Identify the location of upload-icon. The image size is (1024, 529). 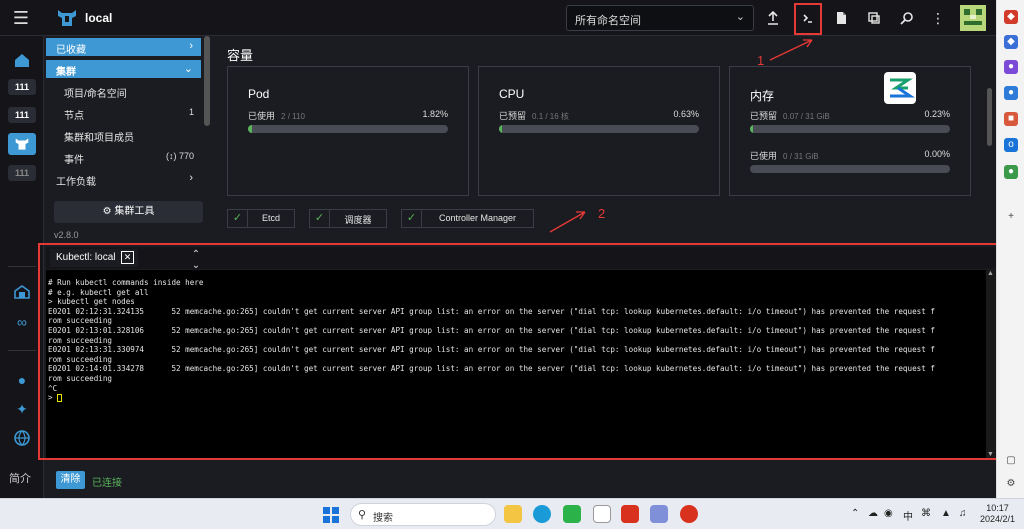
(773, 18).